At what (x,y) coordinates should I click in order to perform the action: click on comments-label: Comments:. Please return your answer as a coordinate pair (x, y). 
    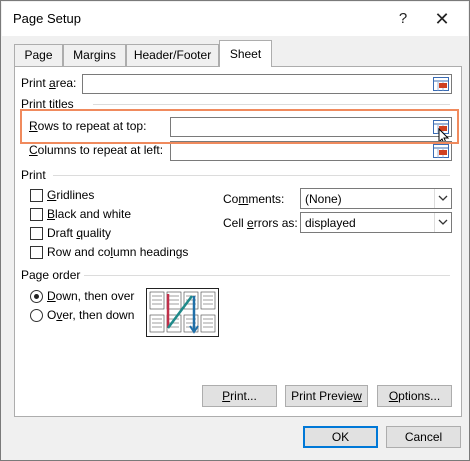
    Looking at the image, I should click on (254, 199).